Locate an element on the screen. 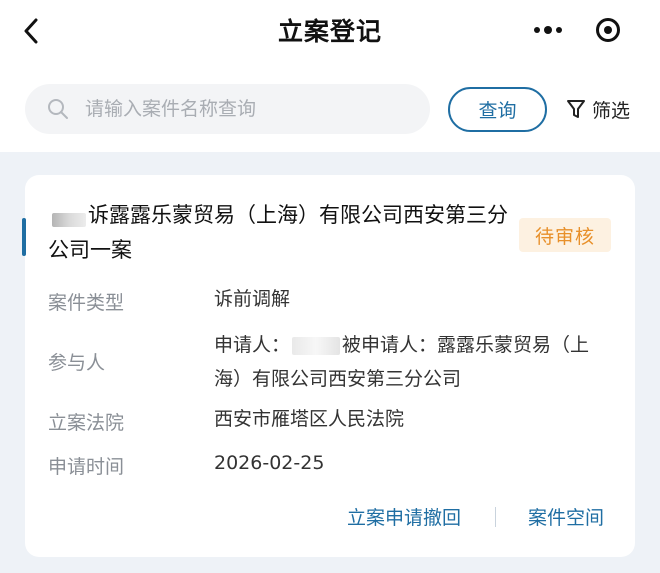 Image resolution: width=660 pixels, height=573 pixels. query-button: 查询 is located at coordinates (497, 109).